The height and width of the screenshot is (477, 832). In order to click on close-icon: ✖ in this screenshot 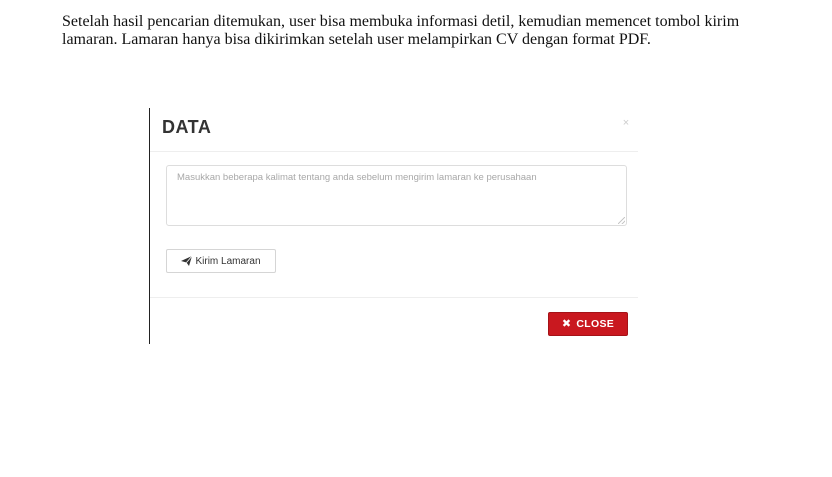, I will do `click(566, 323)`.